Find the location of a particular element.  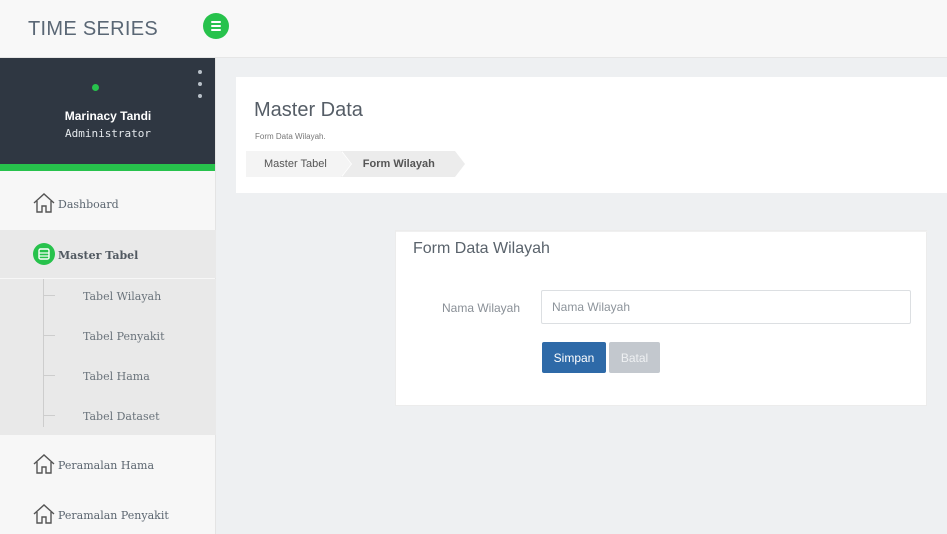

kebab-icon is located at coordinates (200, 84).